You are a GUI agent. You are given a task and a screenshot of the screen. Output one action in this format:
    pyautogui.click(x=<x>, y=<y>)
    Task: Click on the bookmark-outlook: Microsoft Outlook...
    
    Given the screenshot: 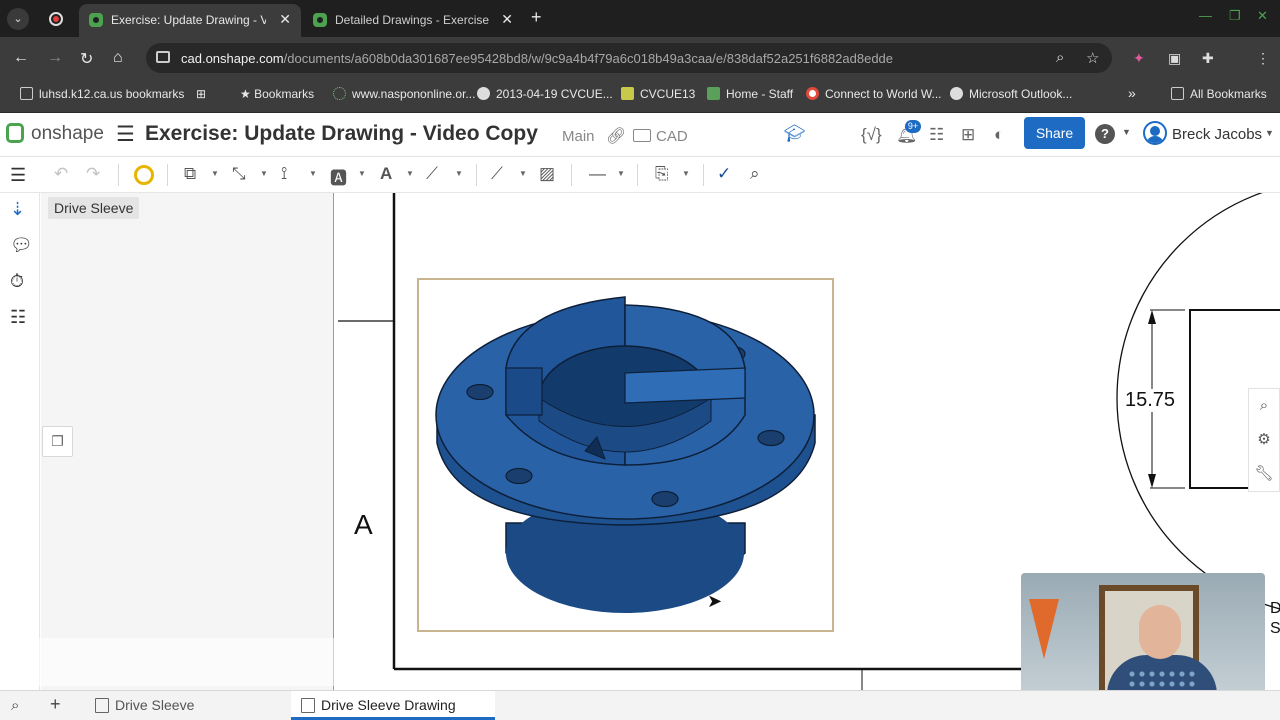 What is the action you would take?
    pyautogui.click(x=1011, y=94)
    